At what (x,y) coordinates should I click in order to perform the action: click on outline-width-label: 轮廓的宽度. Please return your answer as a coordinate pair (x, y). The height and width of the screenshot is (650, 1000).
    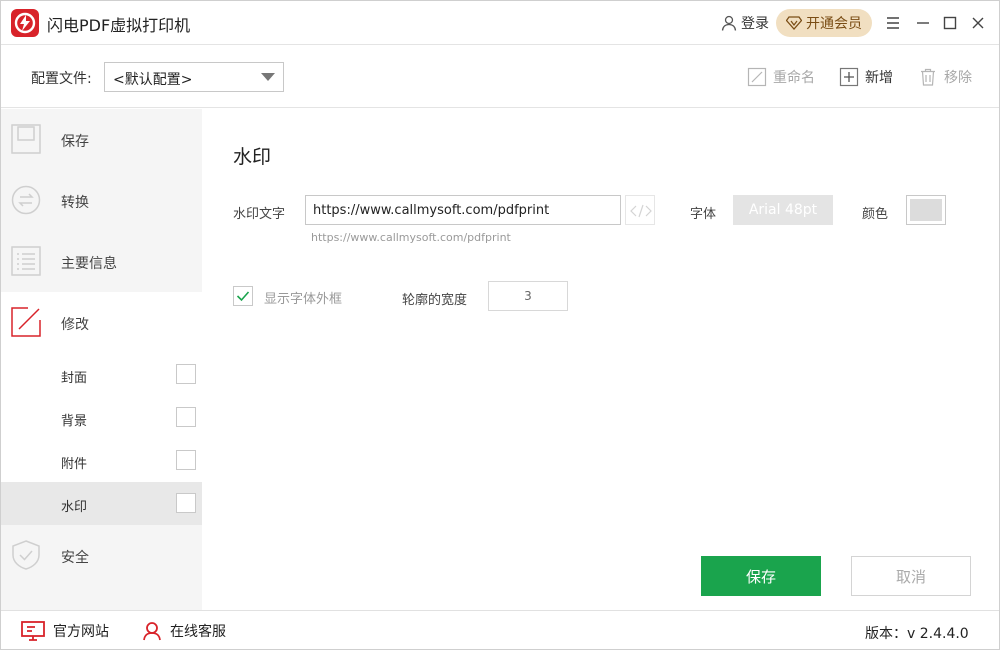
    Looking at the image, I should click on (435, 300).